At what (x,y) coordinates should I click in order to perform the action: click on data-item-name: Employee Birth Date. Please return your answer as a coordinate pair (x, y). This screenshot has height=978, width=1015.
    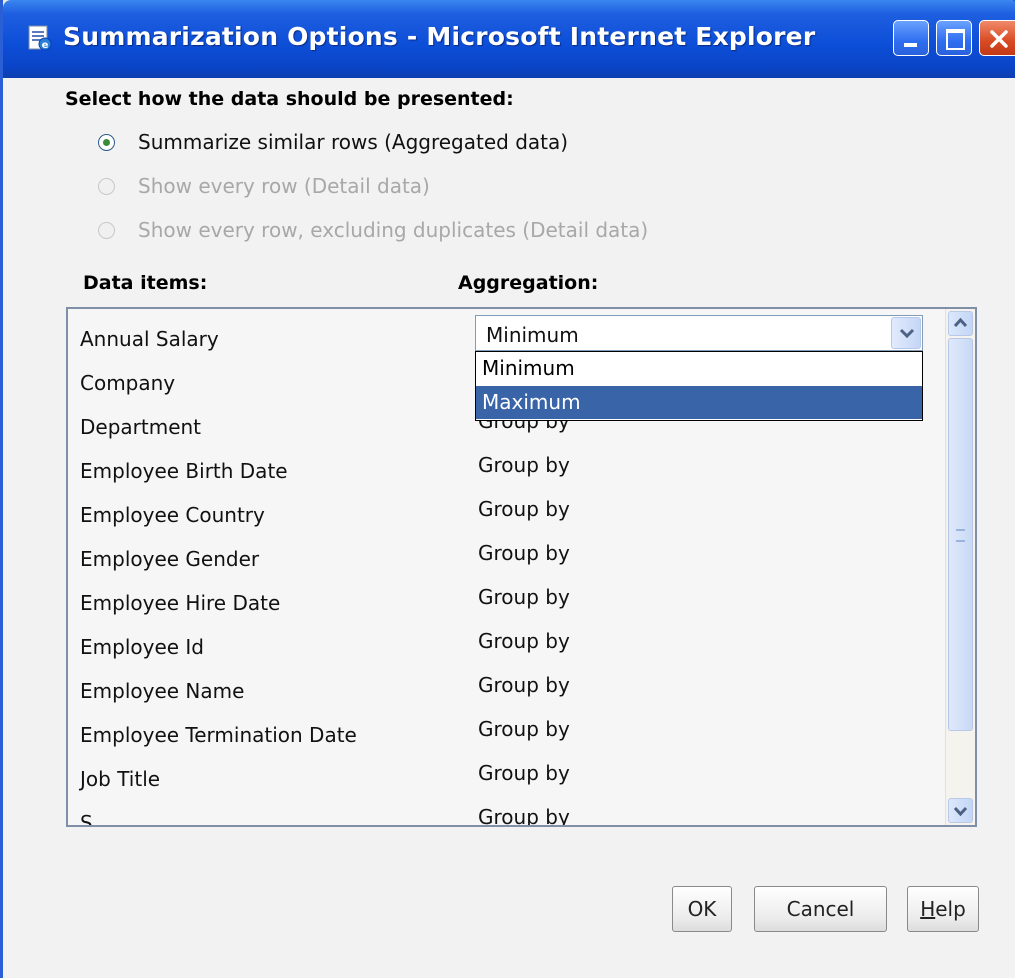
    Looking at the image, I should click on (184, 471).